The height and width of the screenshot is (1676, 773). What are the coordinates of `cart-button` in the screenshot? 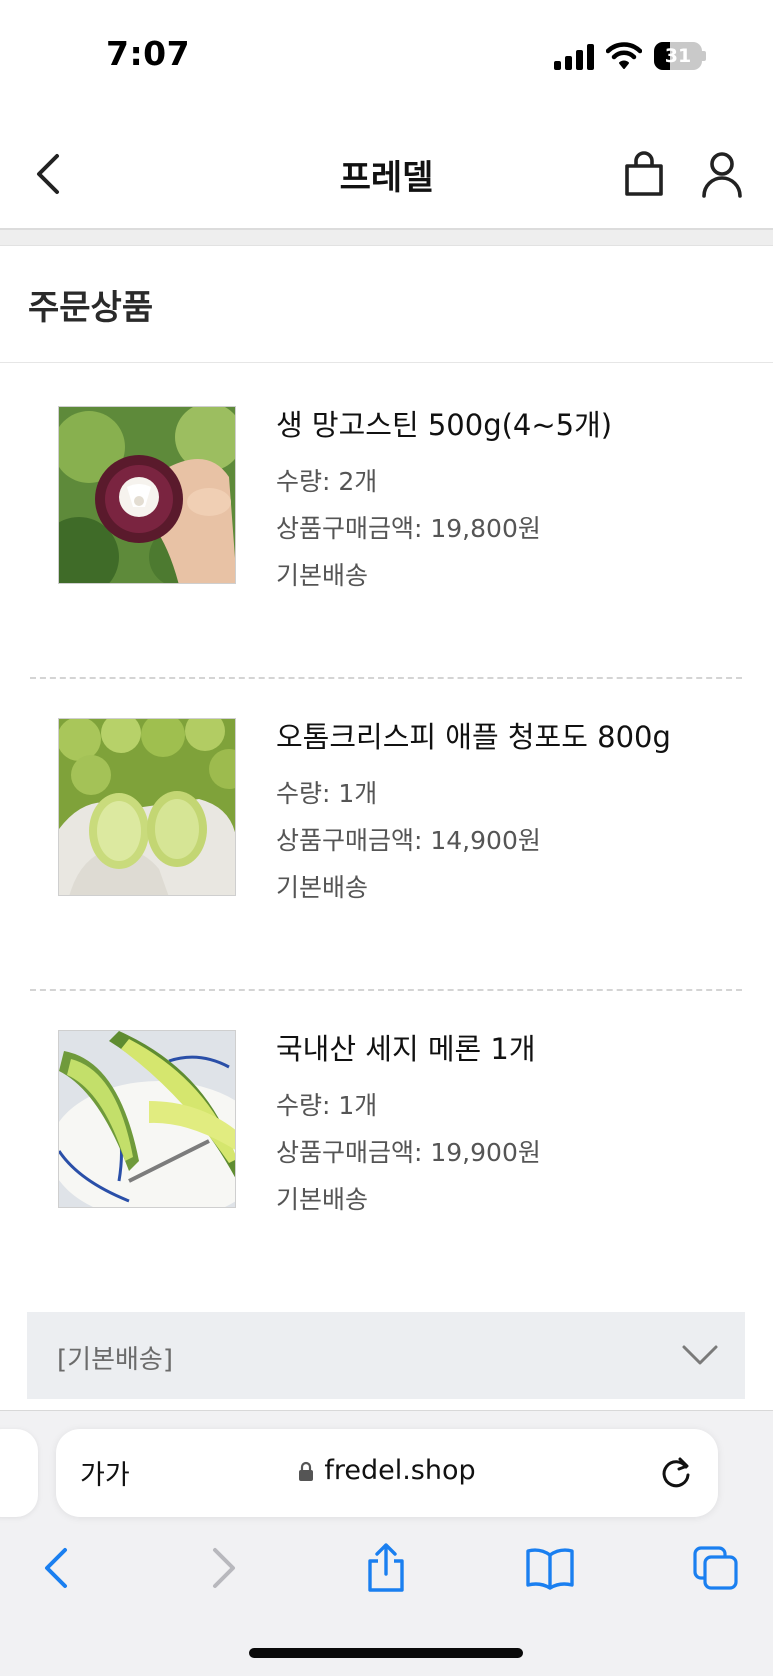 It's located at (644, 174).